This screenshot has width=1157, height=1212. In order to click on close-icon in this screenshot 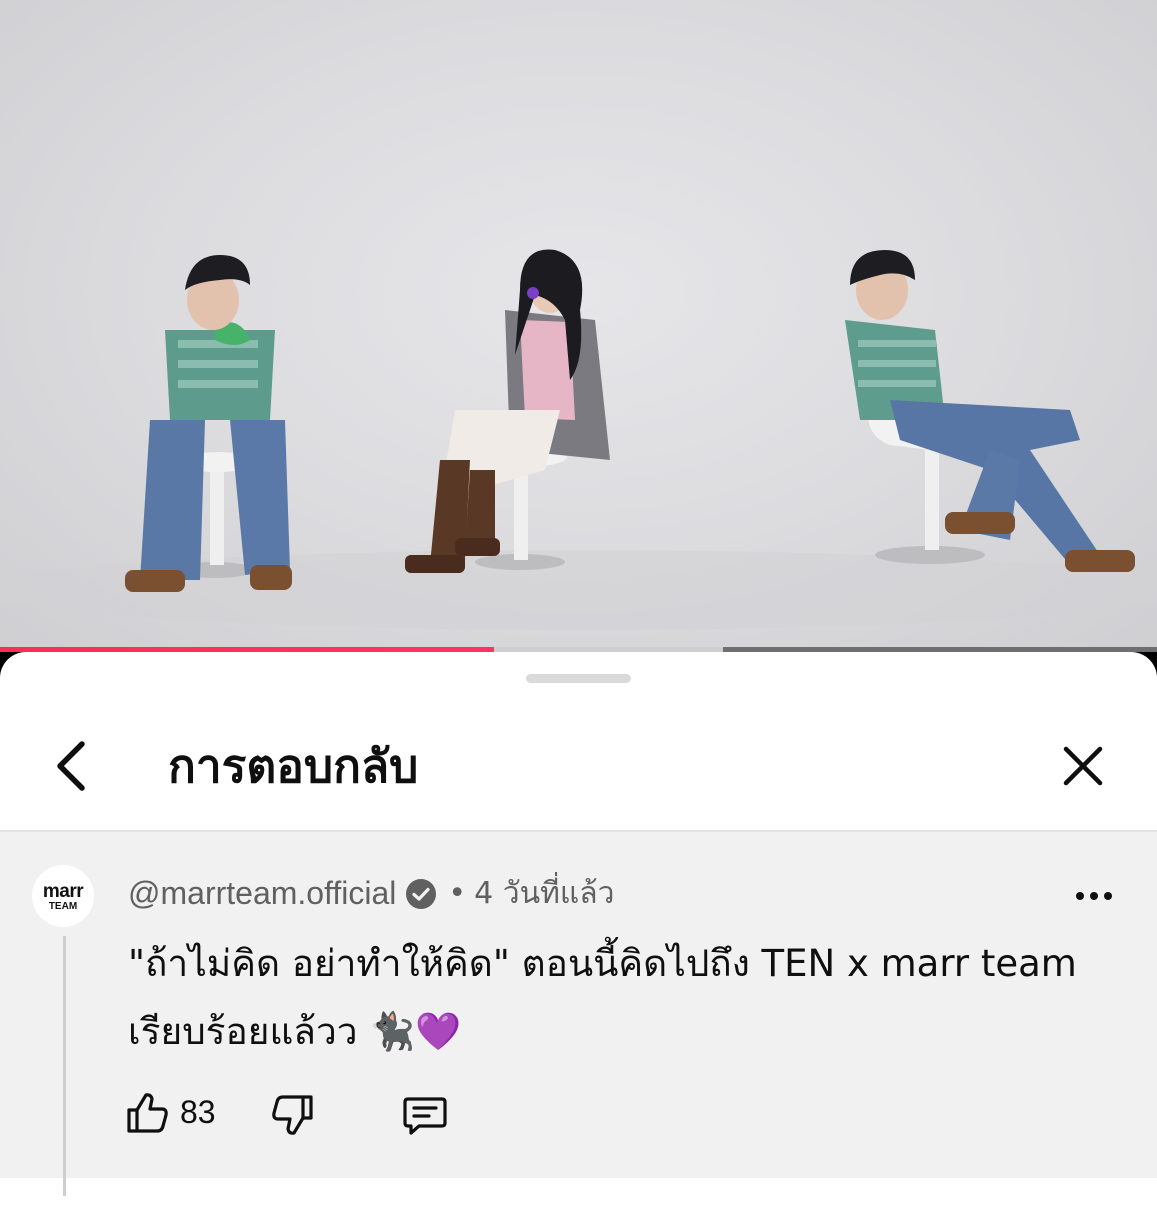, I will do `click(1083, 766)`.